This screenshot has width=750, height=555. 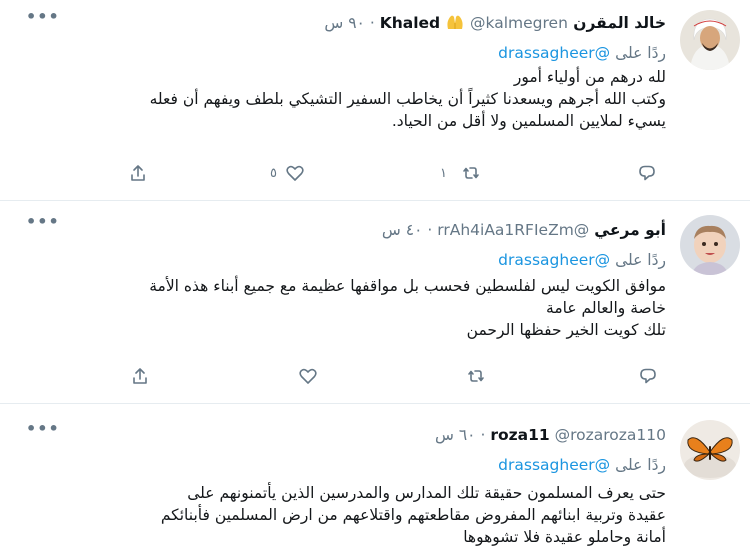 What do you see at coordinates (513, 230) in the screenshot?
I see `user-handle: @rrAh4iAa1RFIeZm` at bounding box center [513, 230].